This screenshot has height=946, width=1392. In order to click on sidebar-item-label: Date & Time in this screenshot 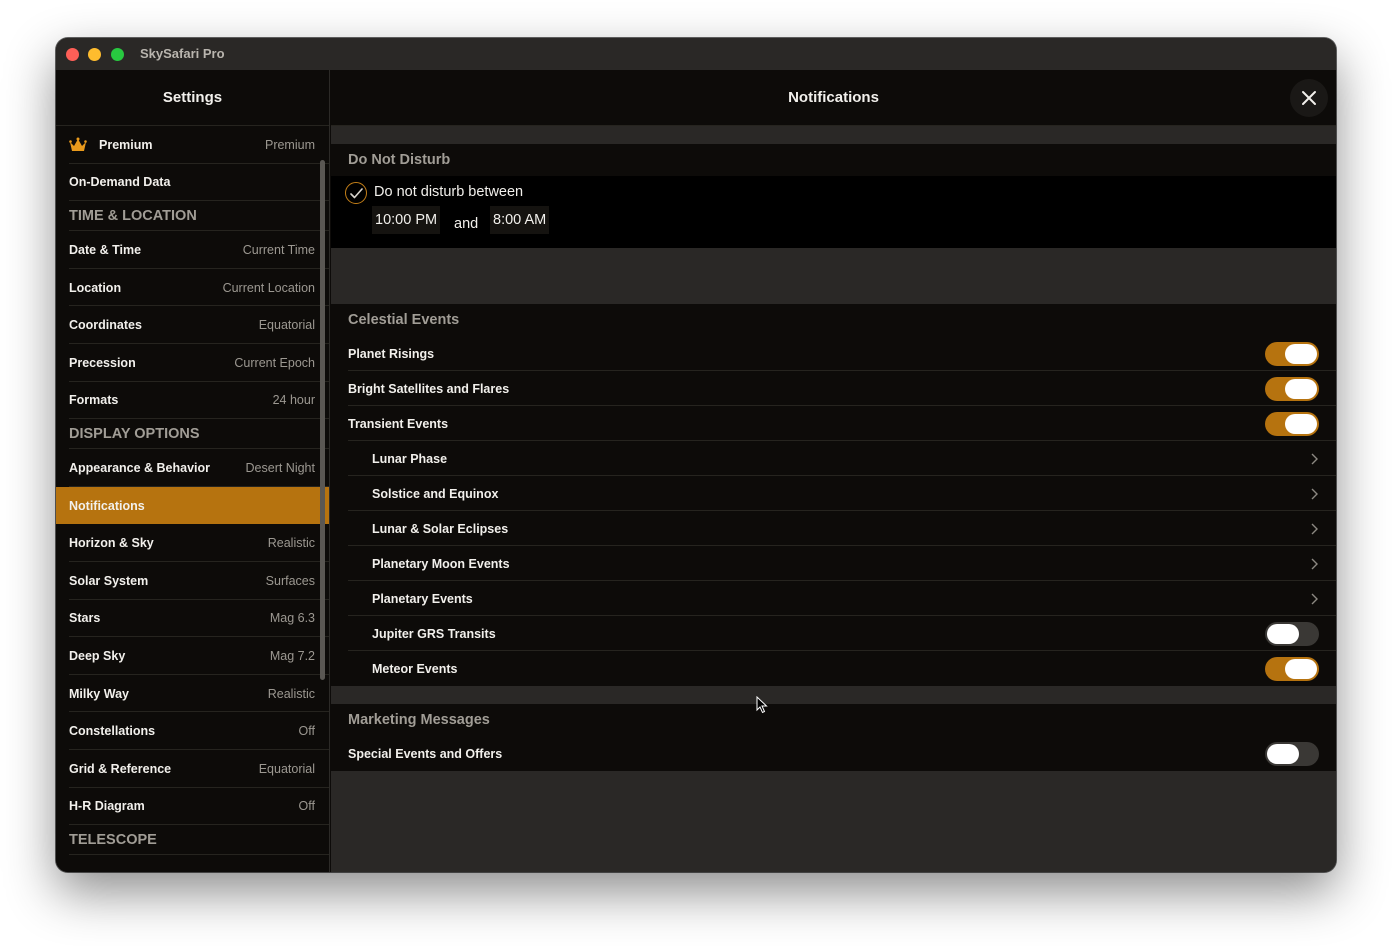, I will do `click(105, 249)`.